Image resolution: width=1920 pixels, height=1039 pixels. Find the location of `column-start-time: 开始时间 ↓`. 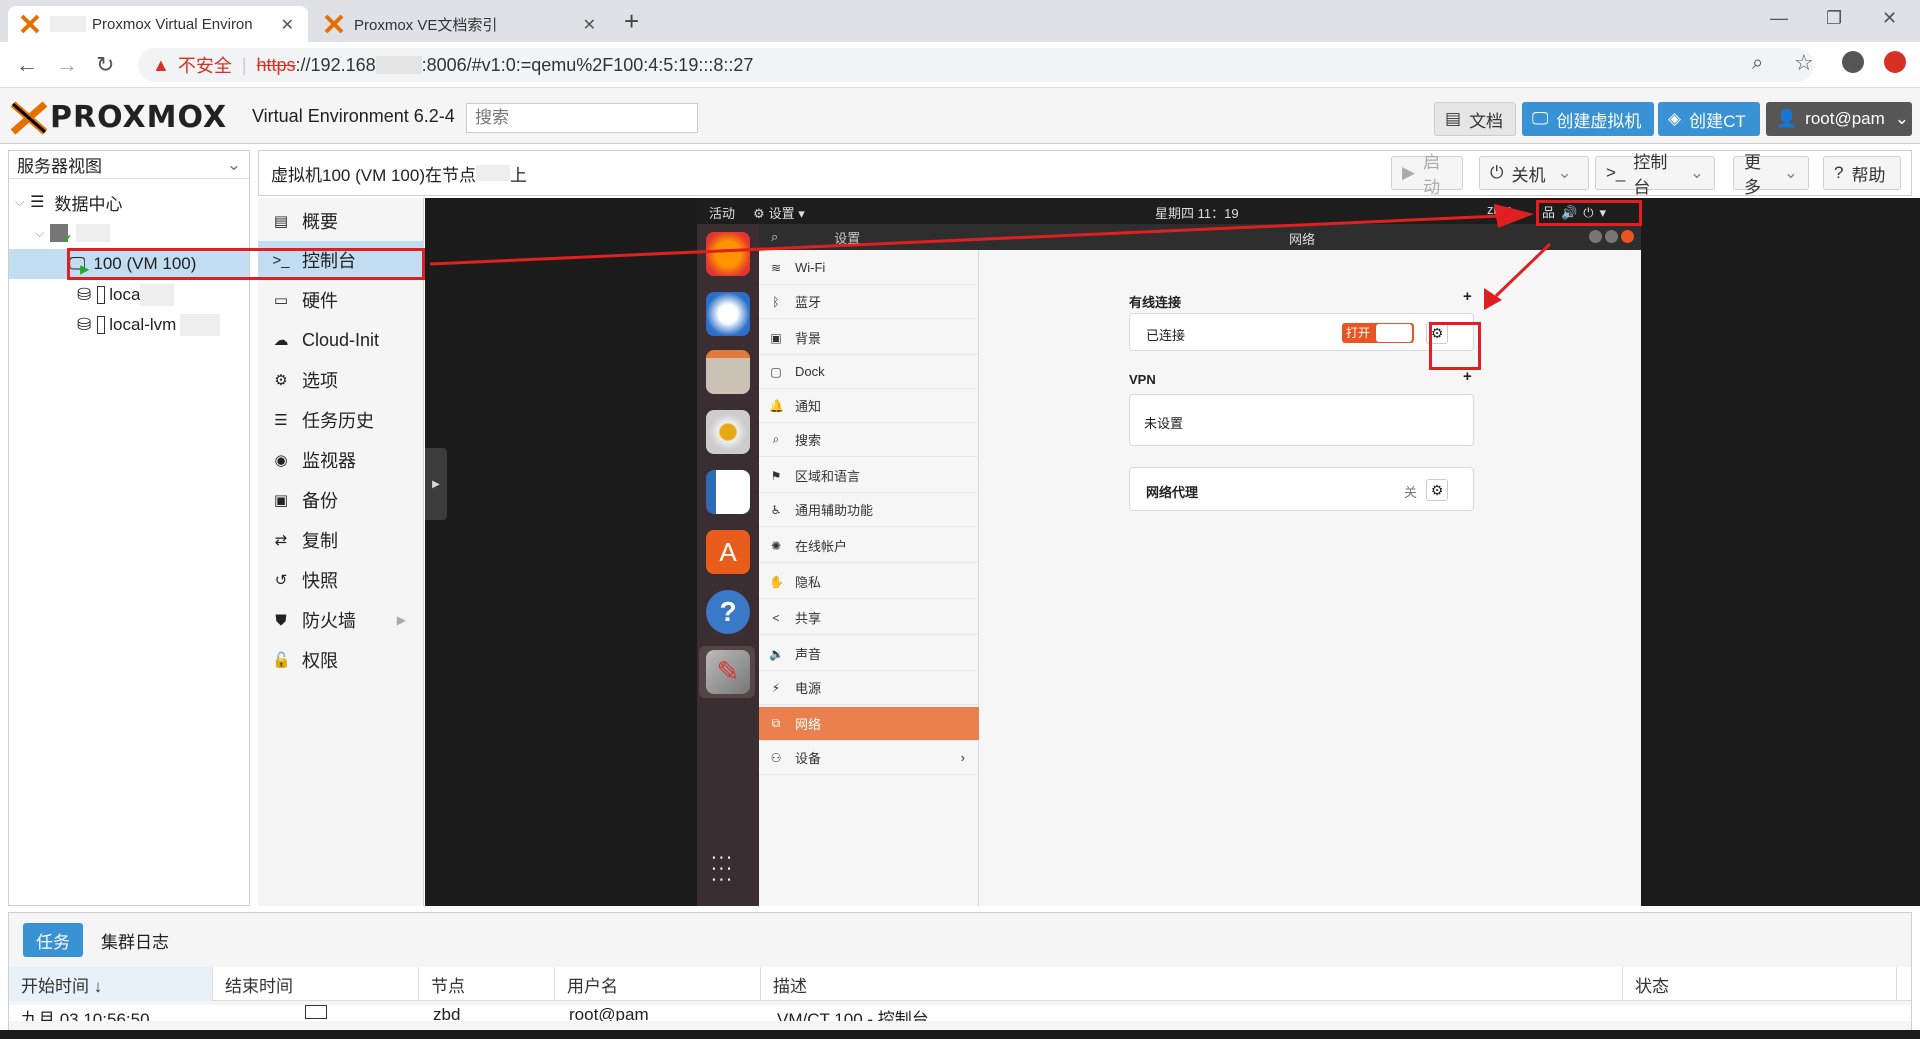

column-start-time: 开始时间 ↓ is located at coordinates (111, 984).